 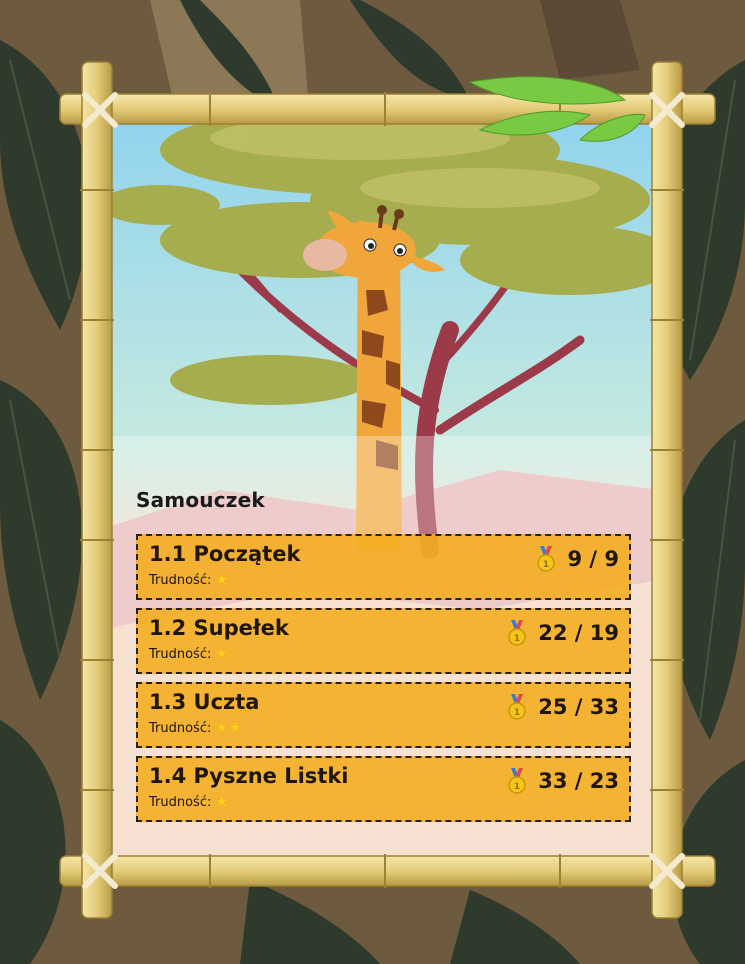 I want to click on difficulty: Trudność: ★★, so click(x=196, y=728).